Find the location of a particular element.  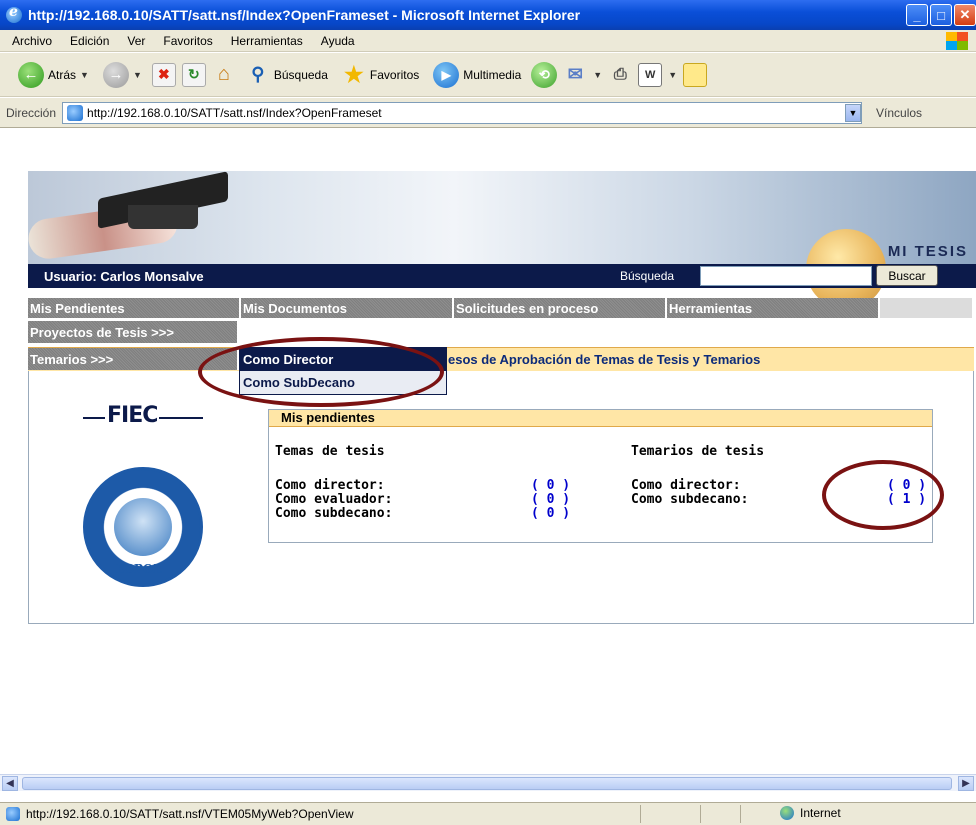

menu-ayuda: Ayuda is located at coordinates (338, 41).